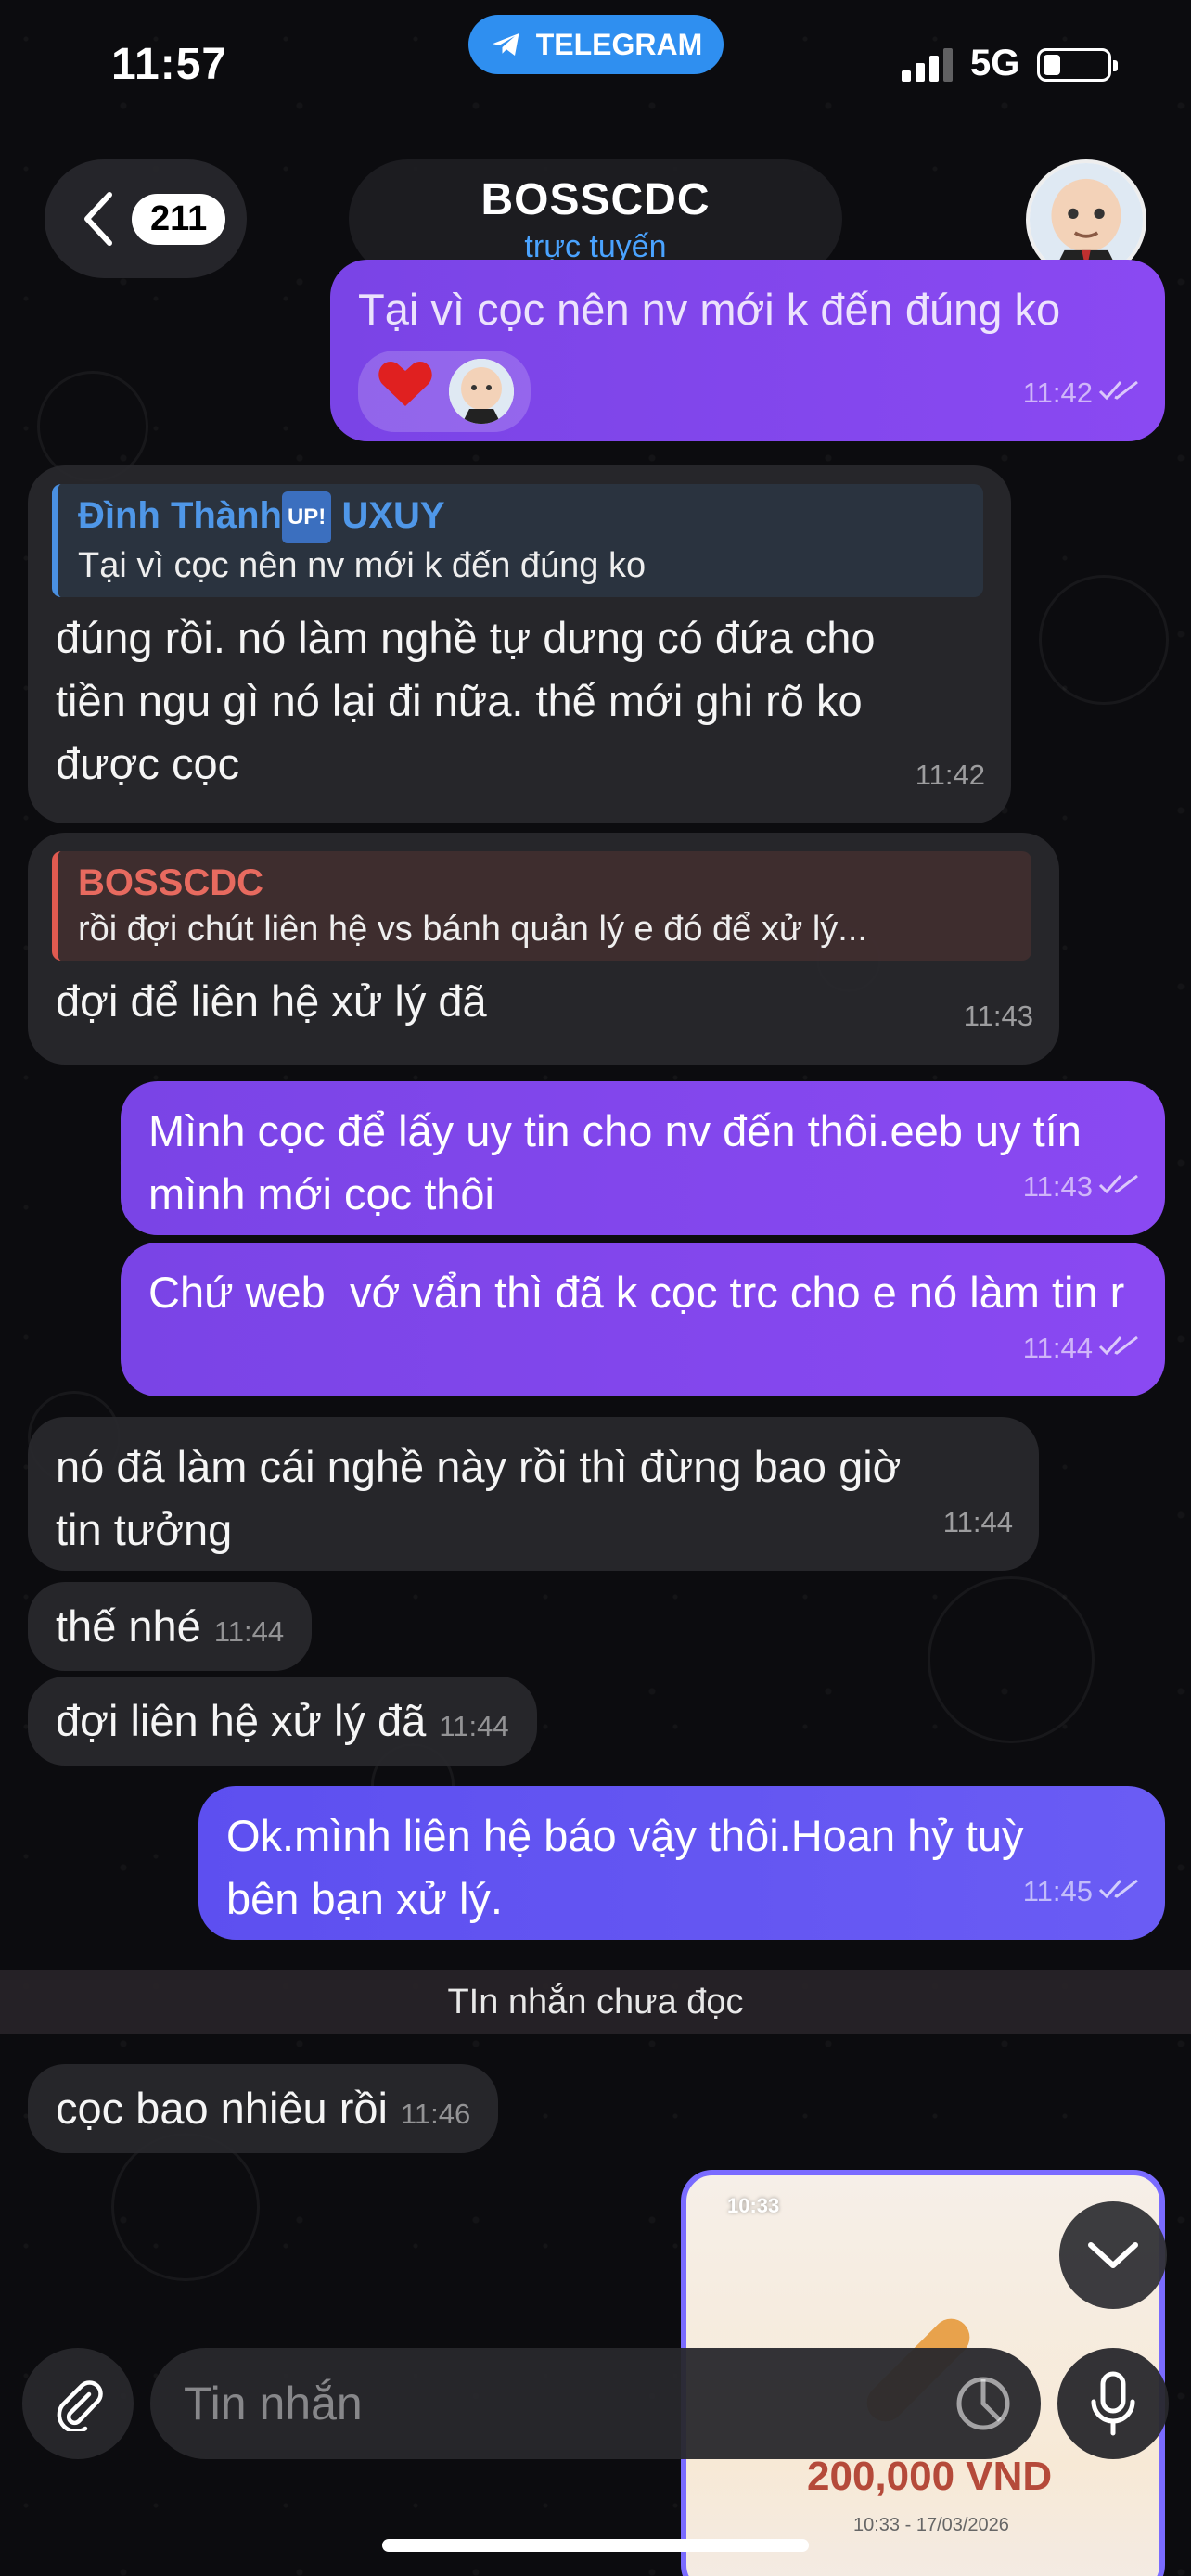  I want to click on reply-author: BOSSCDC, so click(171, 883).